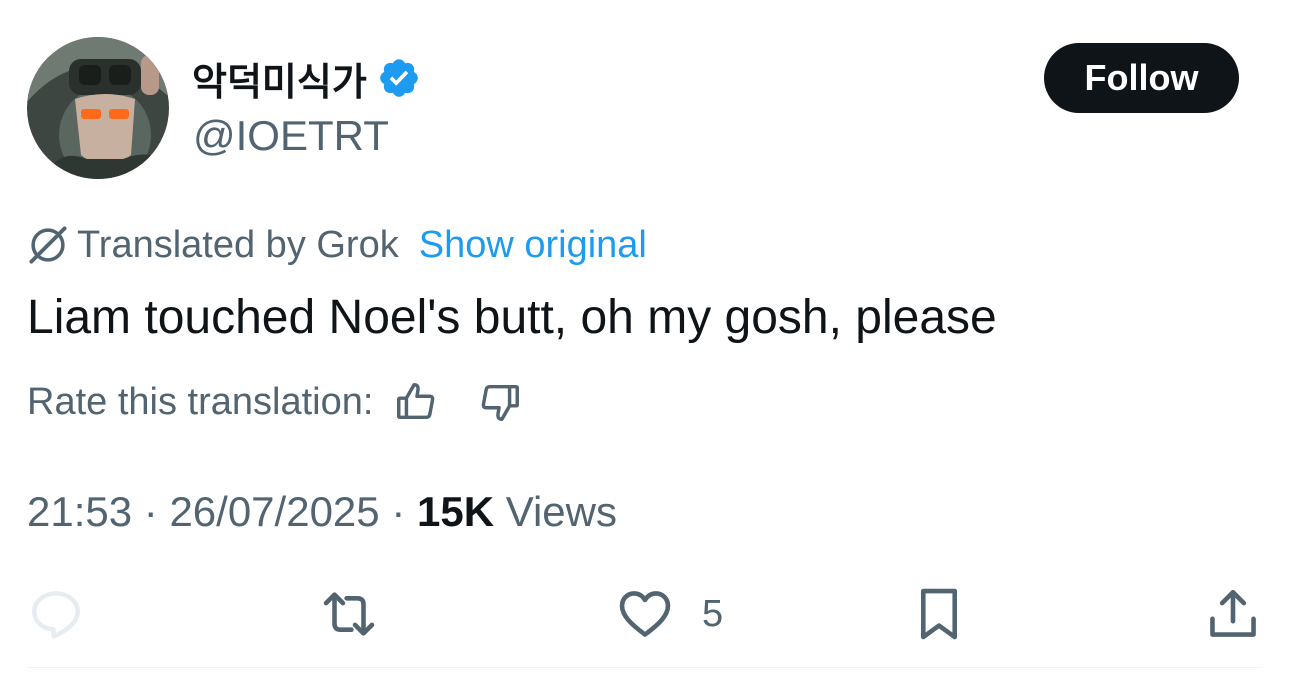  I want to click on bookmark-icon, so click(939, 614).